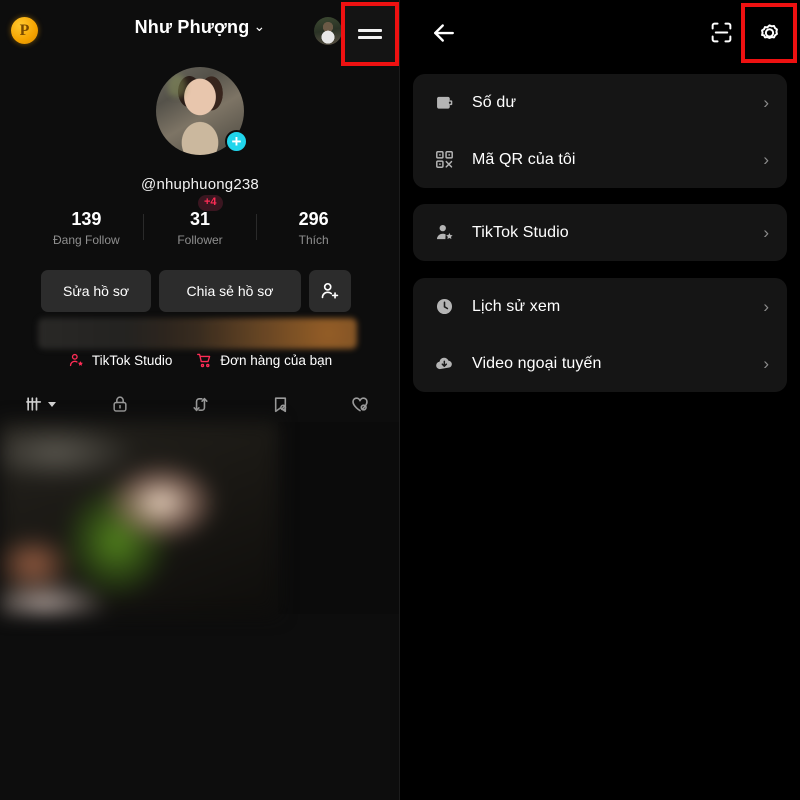 Image resolution: width=800 pixels, height=800 pixels. Describe the element at coordinates (600, 102) in the screenshot. I see `menu-item-balance: Số dư ›` at that location.